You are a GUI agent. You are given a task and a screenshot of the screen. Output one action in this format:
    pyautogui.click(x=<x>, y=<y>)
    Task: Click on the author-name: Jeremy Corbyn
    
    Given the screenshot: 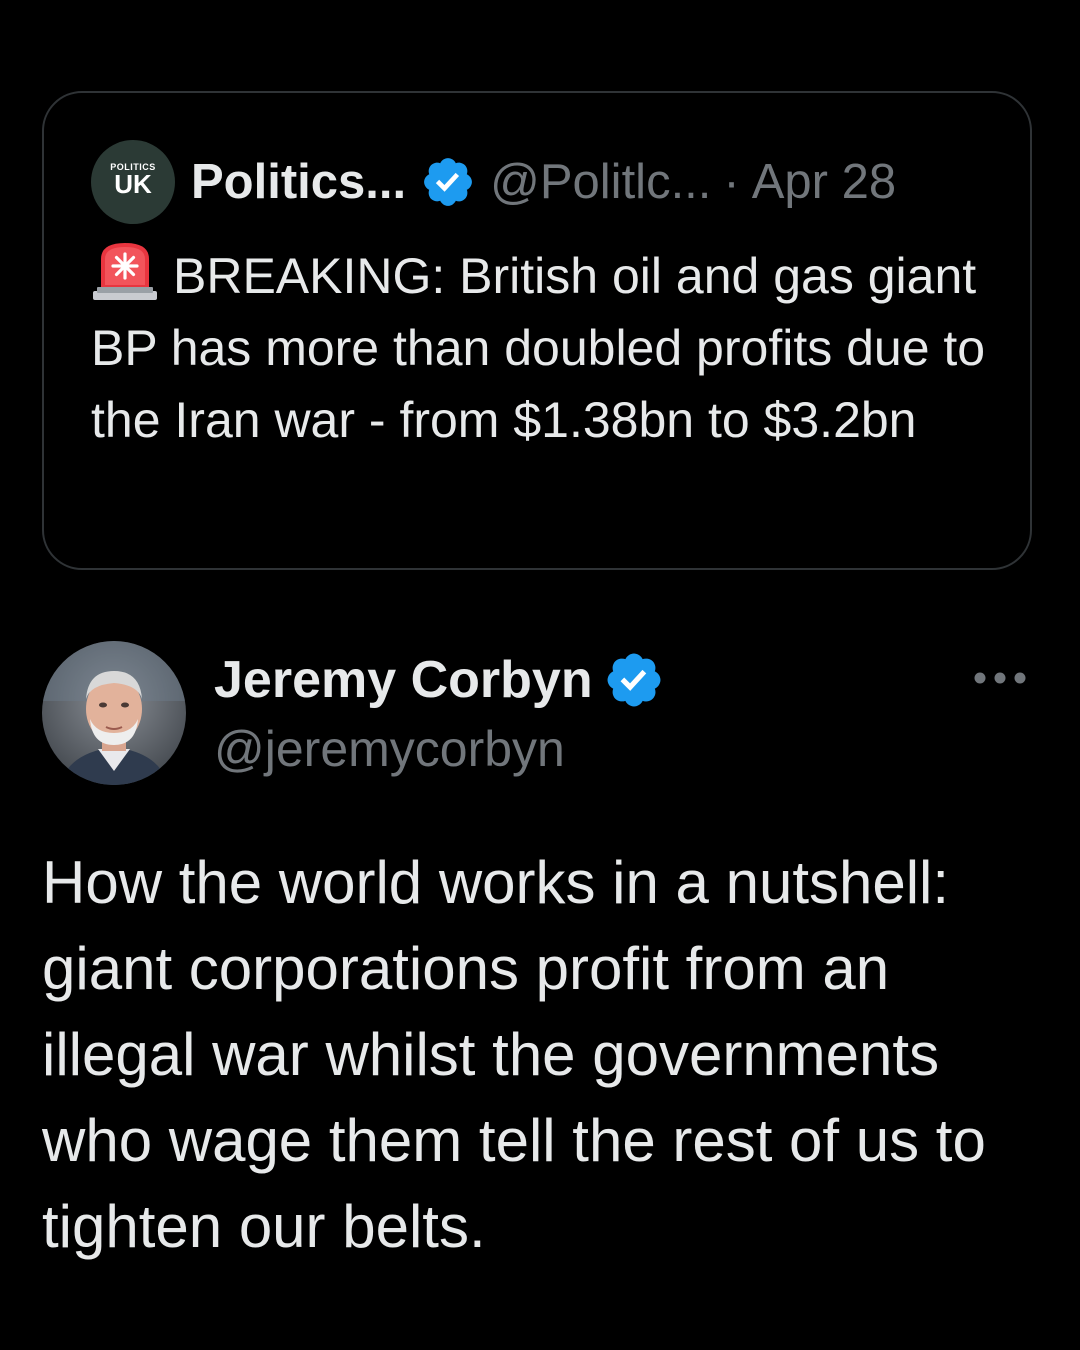 What is the action you would take?
    pyautogui.click(x=403, y=680)
    